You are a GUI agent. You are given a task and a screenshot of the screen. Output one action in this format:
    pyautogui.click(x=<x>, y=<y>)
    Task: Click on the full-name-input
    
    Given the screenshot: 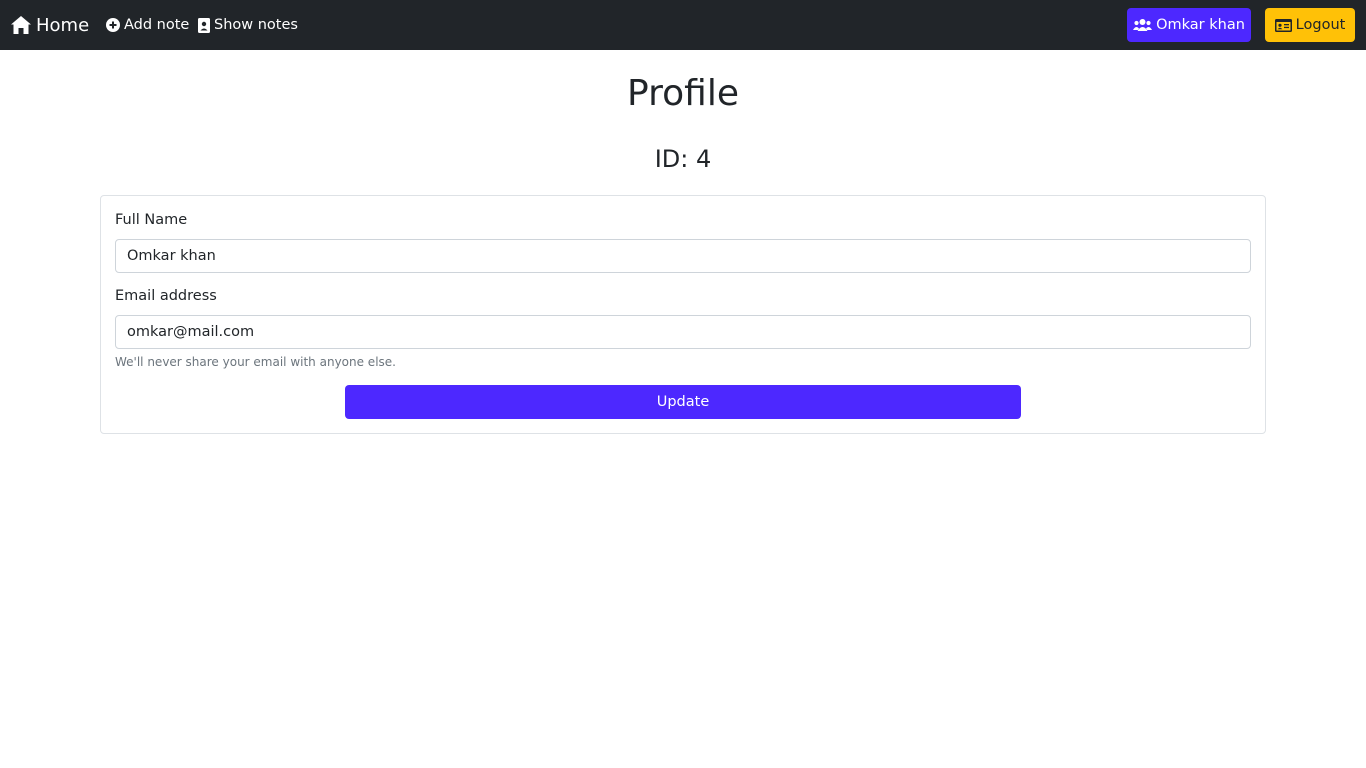 What is the action you would take?
    pyautogui.click(x=683, y=256)
    